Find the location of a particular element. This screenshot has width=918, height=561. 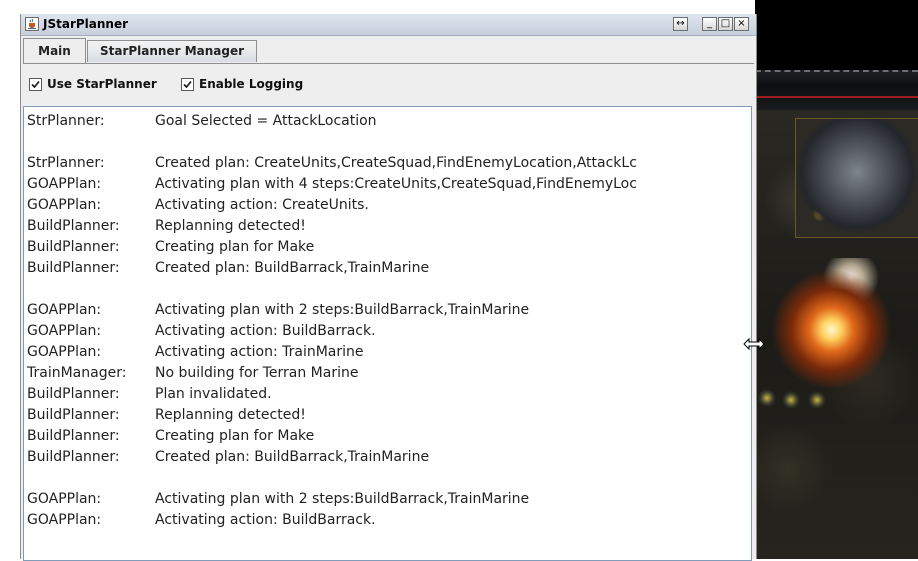

maximize-button: □ is located at coordinates (725, 24).